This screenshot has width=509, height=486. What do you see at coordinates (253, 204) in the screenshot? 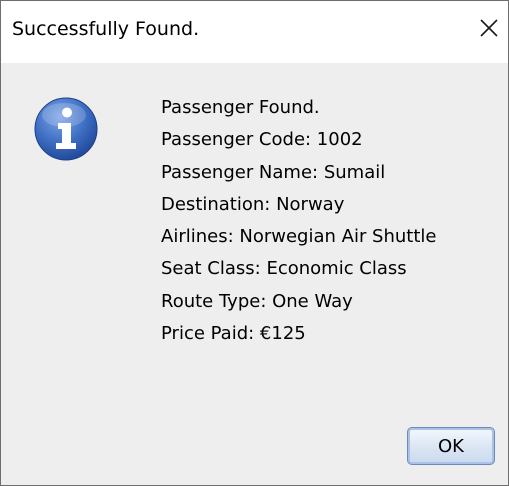
I see `message-line: Destination: Norway` at bounding box center [253, 204].